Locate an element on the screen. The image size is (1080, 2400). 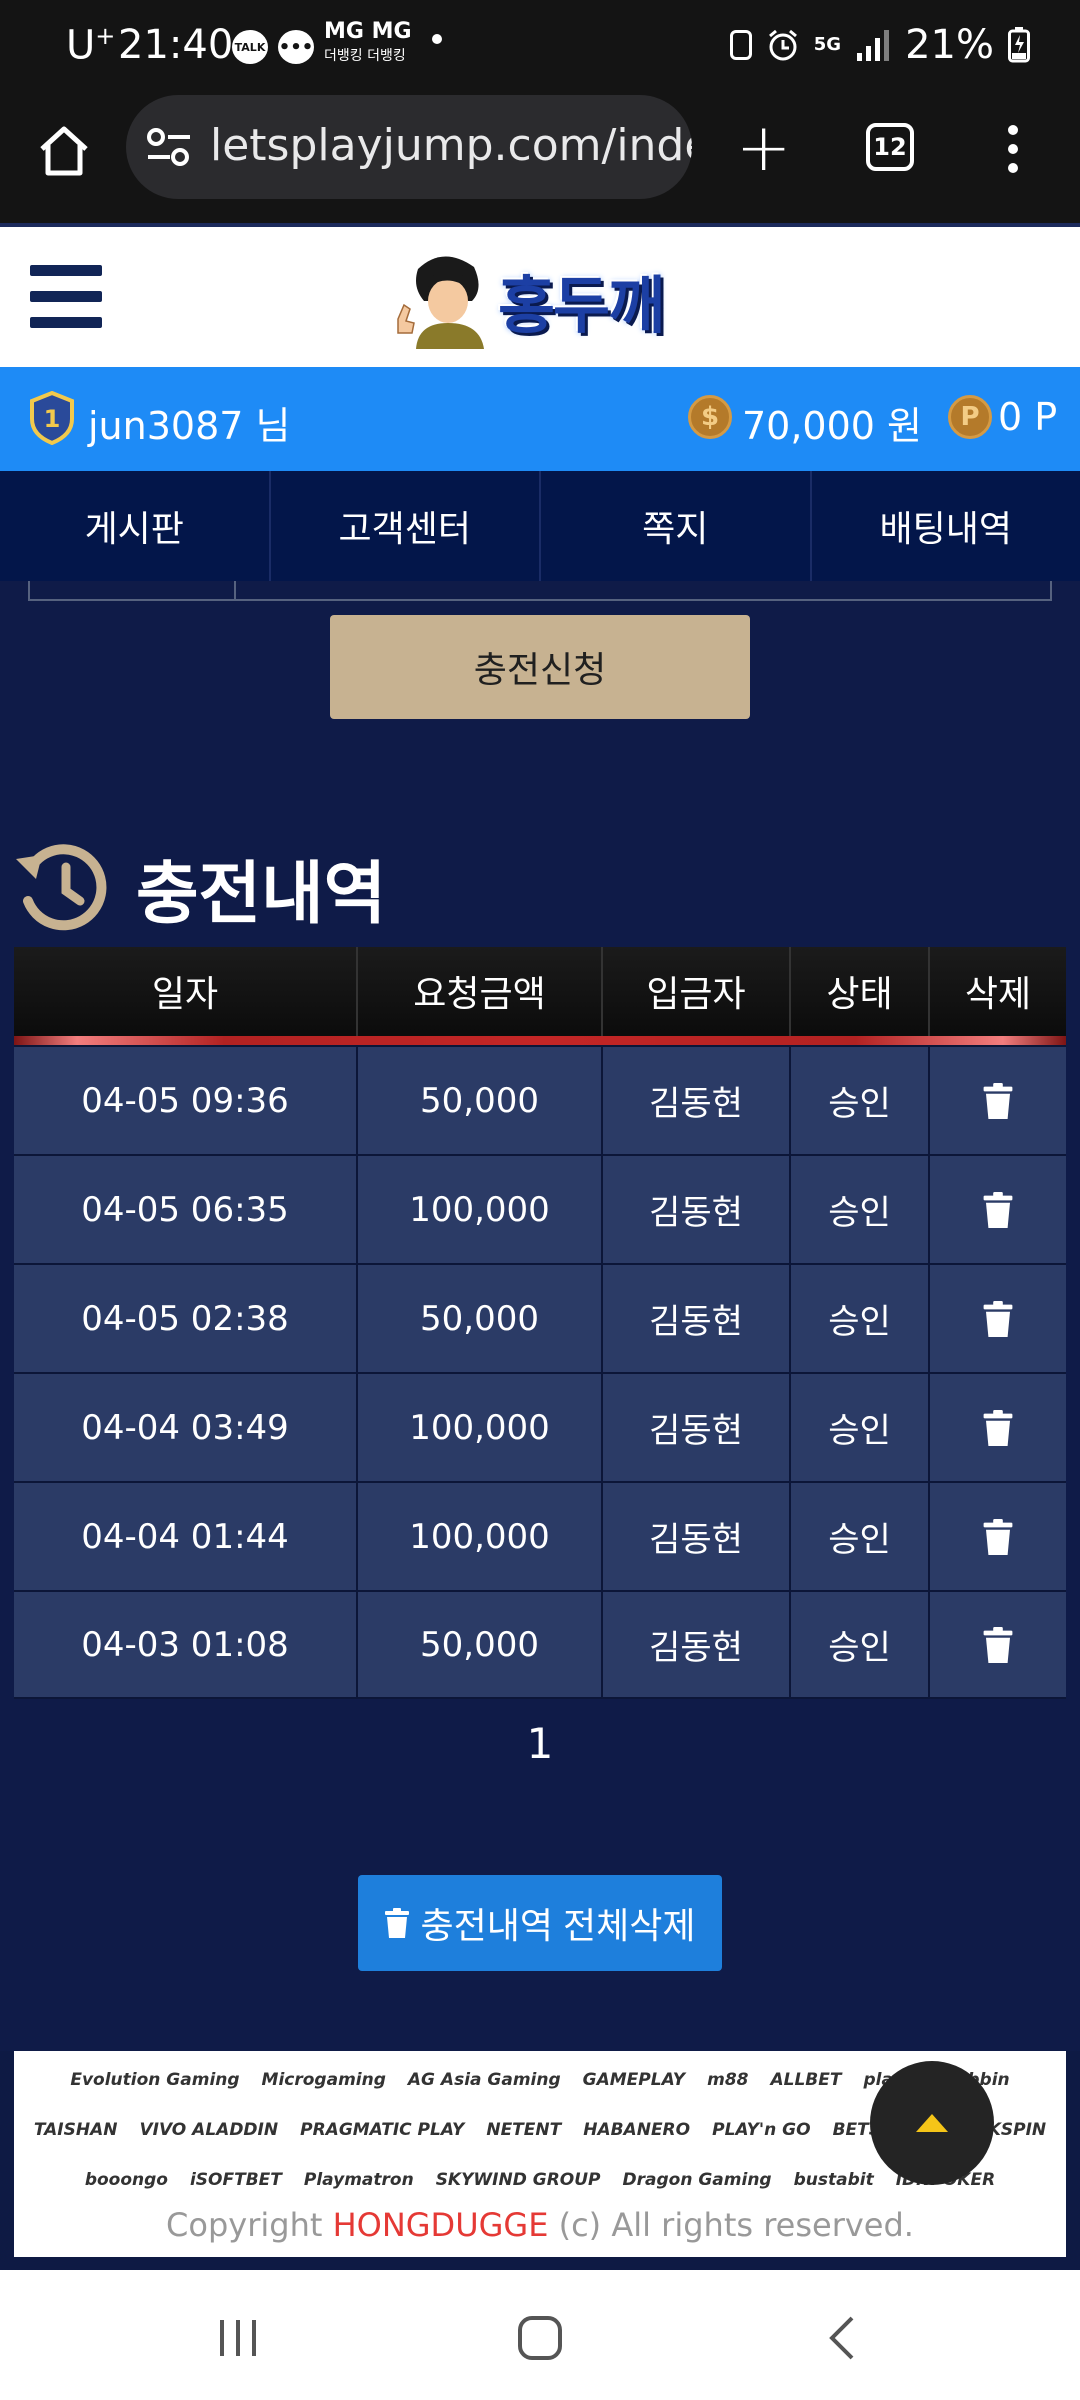
browser-toolbar: letsplayjump.com/index + 12 is located at coordinates (540, 159).